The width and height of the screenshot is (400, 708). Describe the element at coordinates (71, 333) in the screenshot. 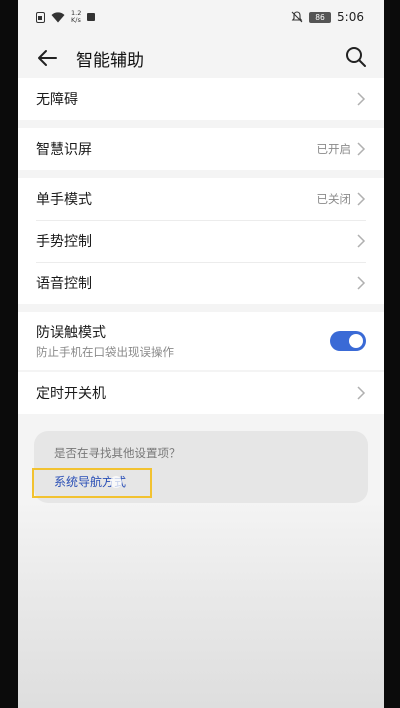

I see `settings-item-label: 防误触模式` at that location.